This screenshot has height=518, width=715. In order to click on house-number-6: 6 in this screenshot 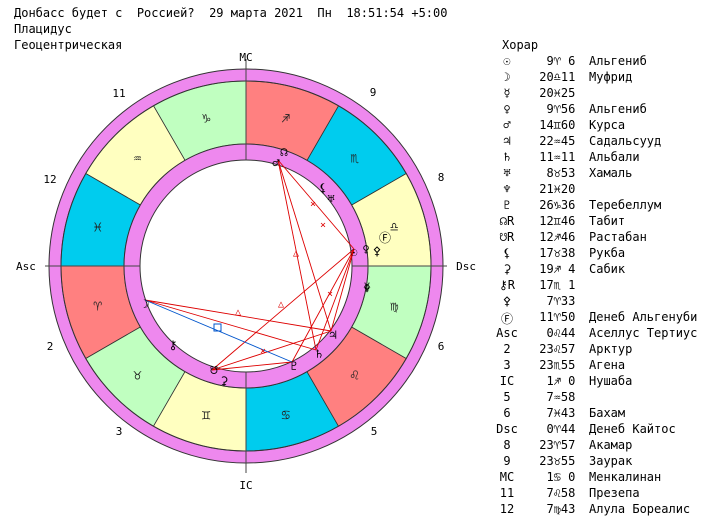, I will do `click(441, 346)`.